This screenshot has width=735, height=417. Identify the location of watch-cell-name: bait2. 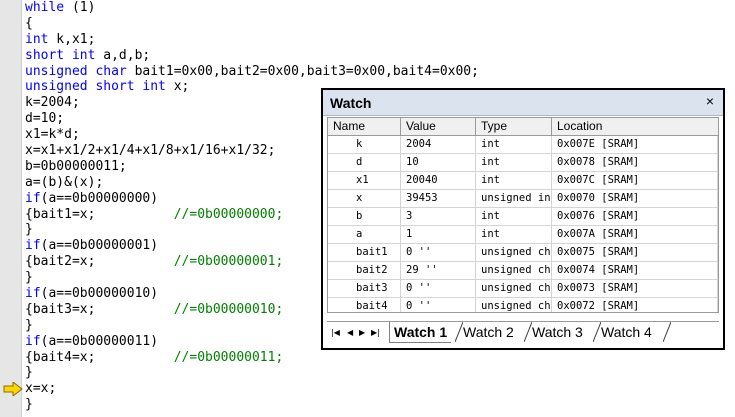
(364, 270).